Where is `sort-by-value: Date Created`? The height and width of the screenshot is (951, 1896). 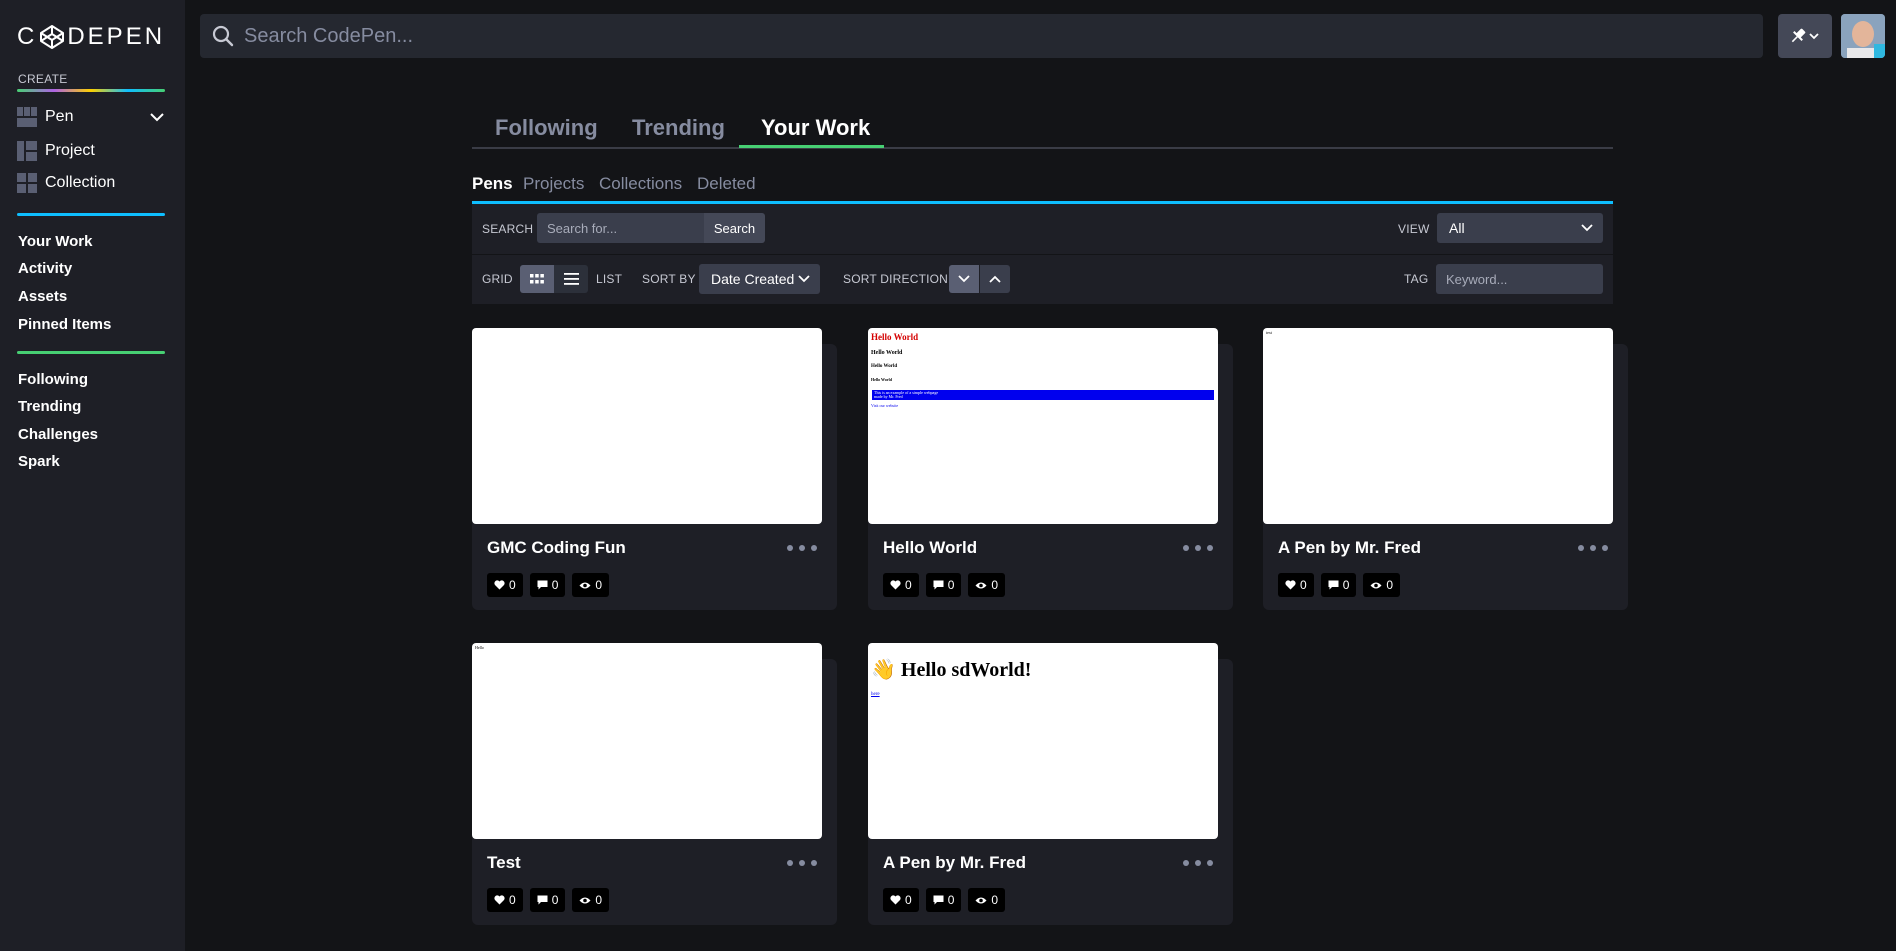
sort-by-value: Date Created is located at coordinates (753, 279).